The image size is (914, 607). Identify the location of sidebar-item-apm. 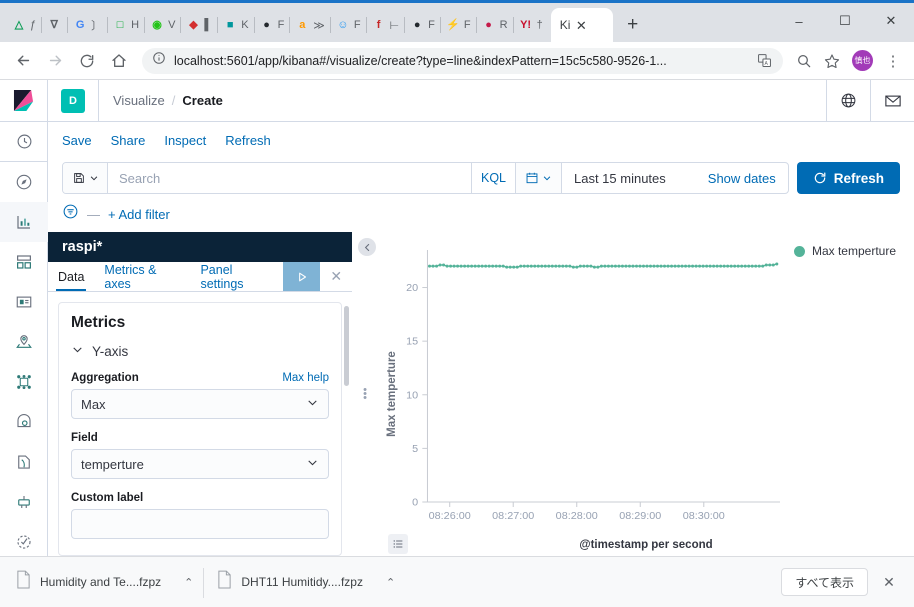
(24, 502).